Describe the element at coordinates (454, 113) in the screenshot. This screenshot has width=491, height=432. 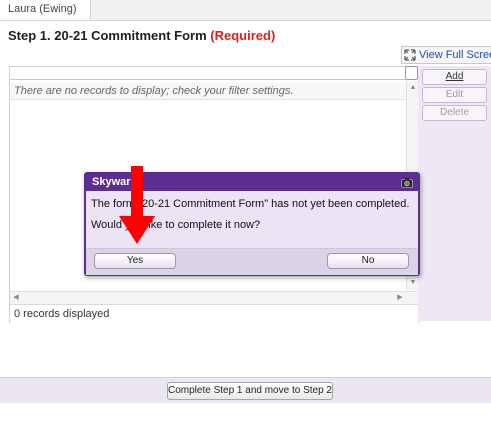
I see `delete-button: Delete` at that location.